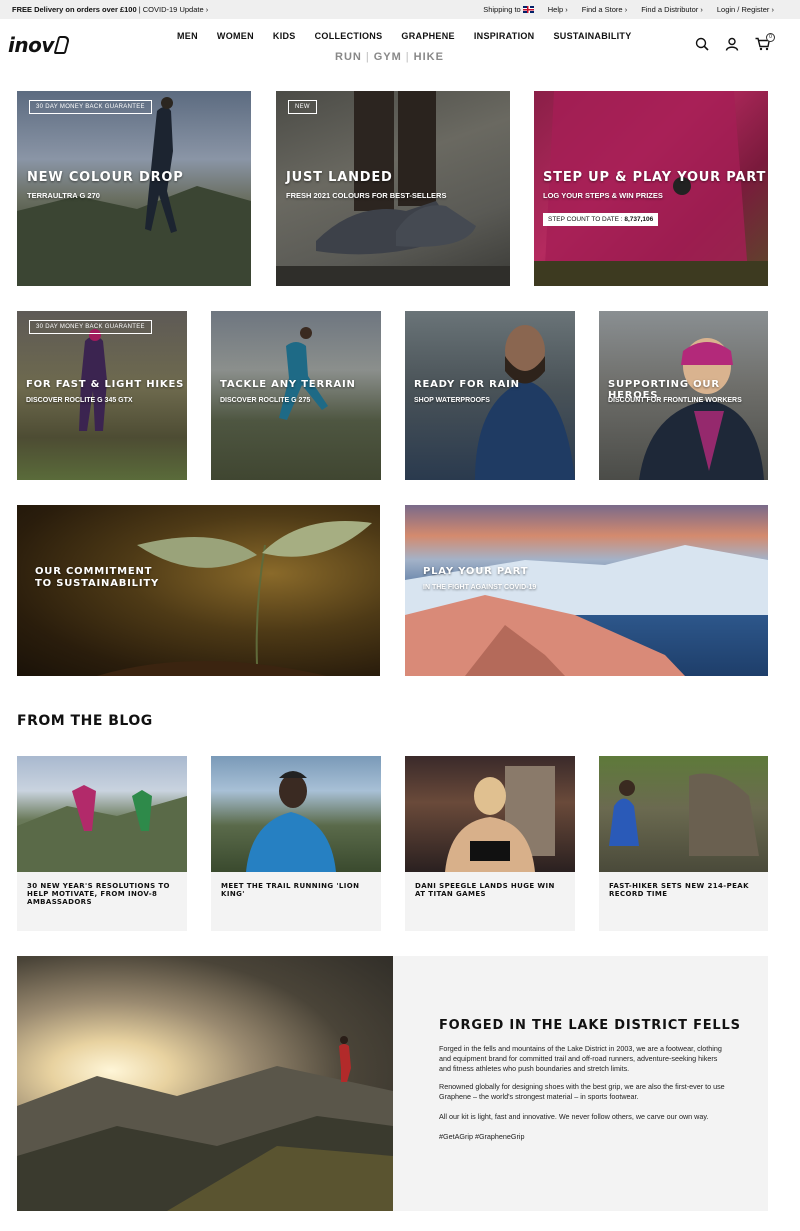 The width and height of the screenshot is (800, 1231). What do you see at coordinates (586, 219) in the screenshot?
I see `counter-label: STEP COUNT TO DATE :` at bounding box center [586, 219].